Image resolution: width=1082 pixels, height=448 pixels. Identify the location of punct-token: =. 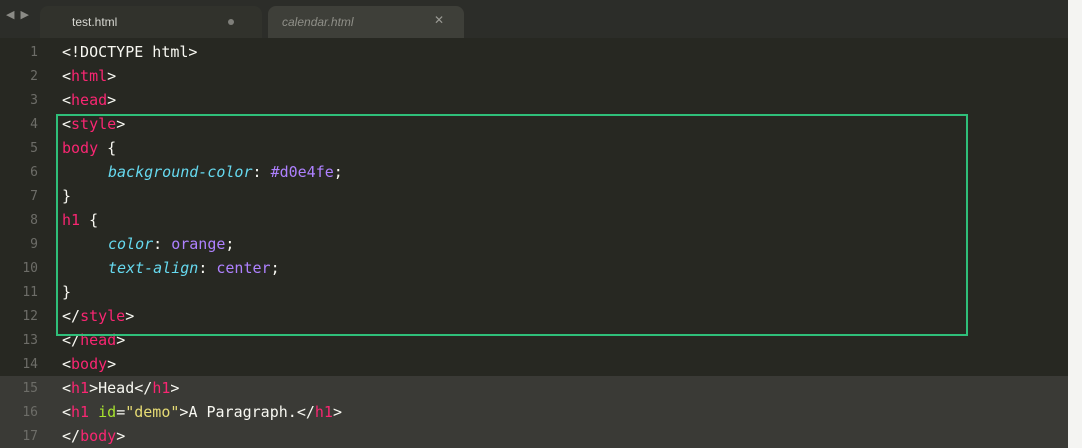
(121, 412).